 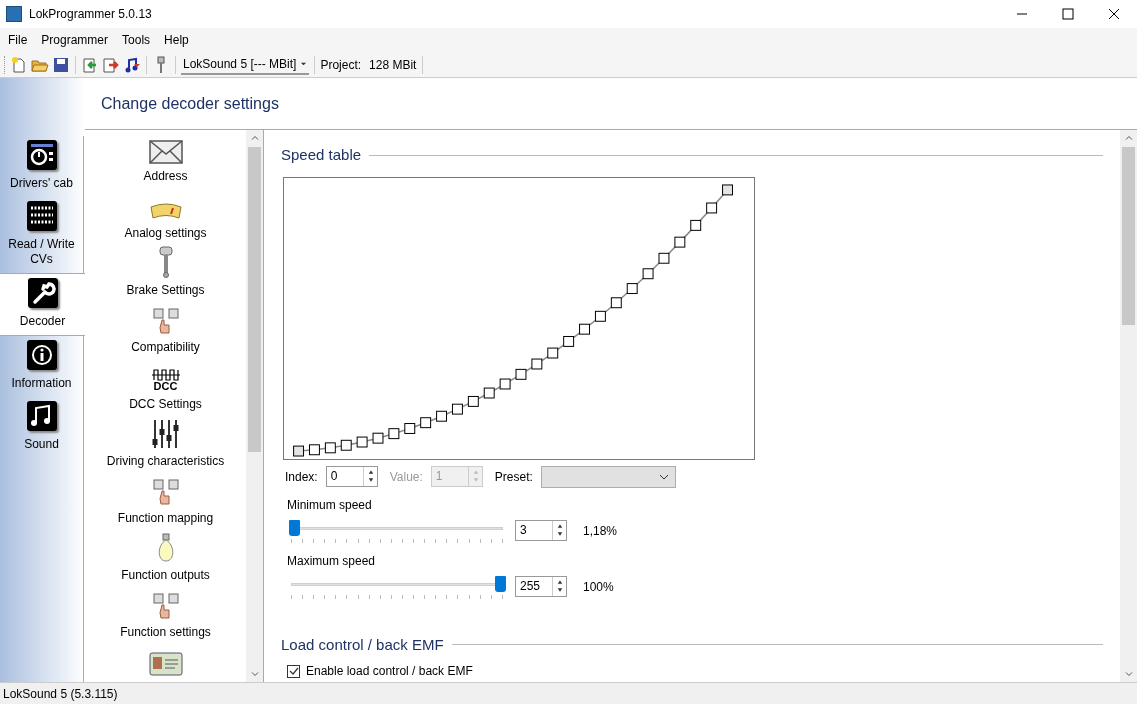 What do you see at coordinates (132, 64) in the screenshot?
I see `music-note-icon` at bounding box center [132, 64].